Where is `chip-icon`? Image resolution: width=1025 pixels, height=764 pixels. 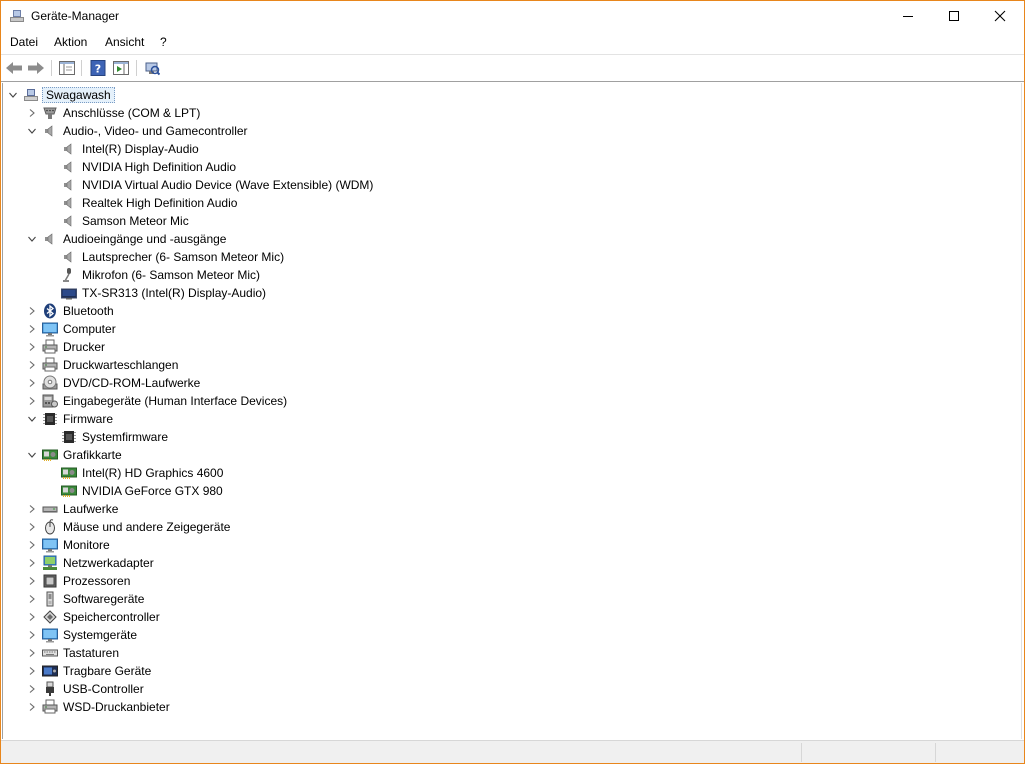
chip-icon is located at coordinates (50, 419).